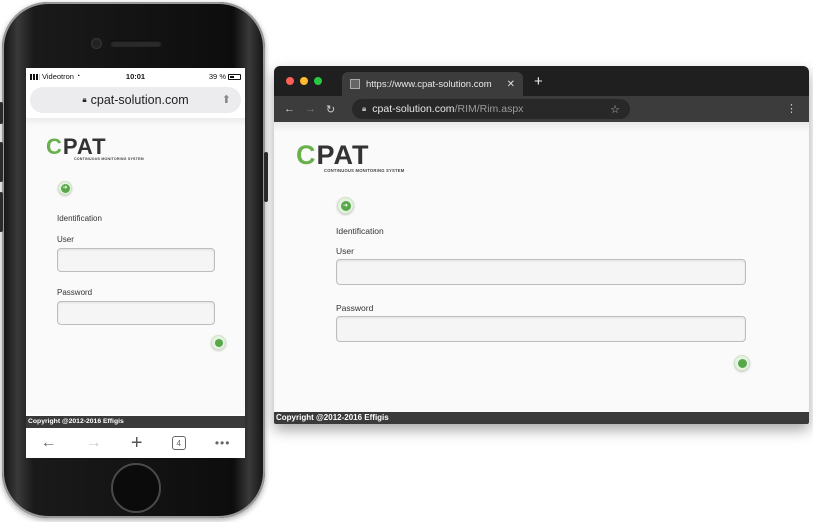 The image size is (813, 522). What do you see at coordinates (355, 84) in the screenshot?
I see `favicon-icon` at bounding box center [355, 84].